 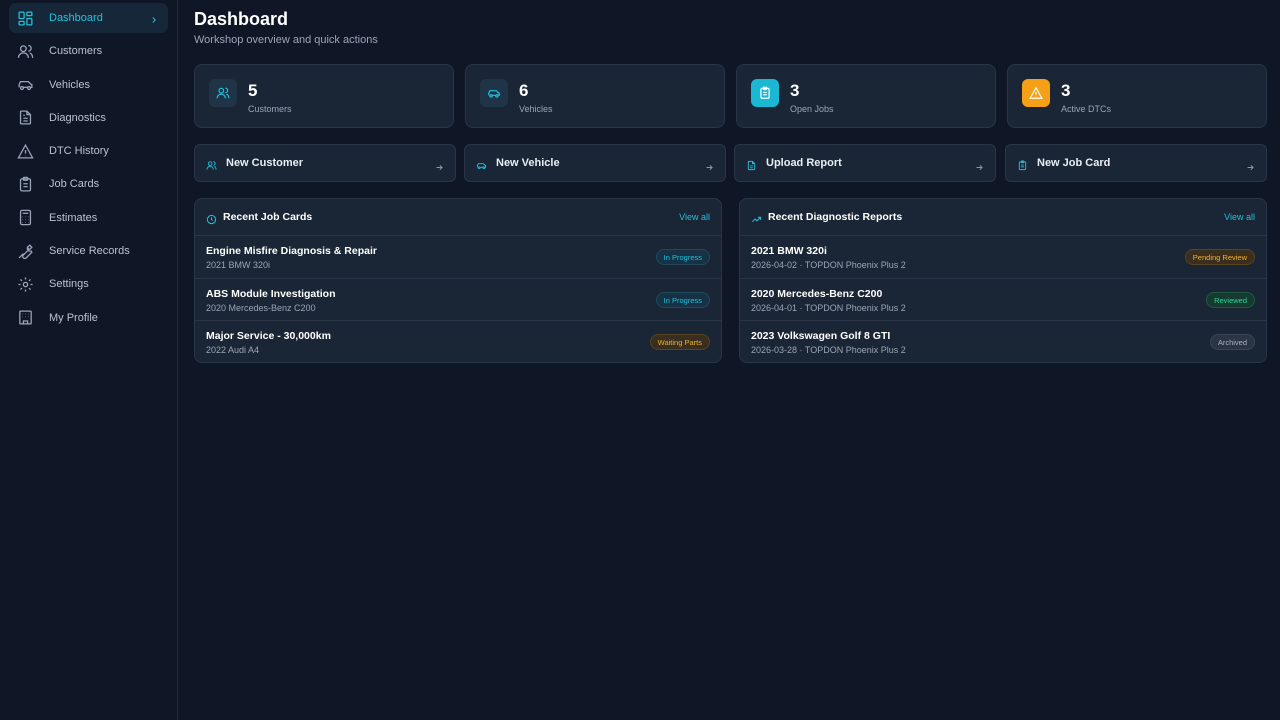 I want to click on job-card-title: Engine Misfire Diagnosis & Repair, so click(x=291, y=251).